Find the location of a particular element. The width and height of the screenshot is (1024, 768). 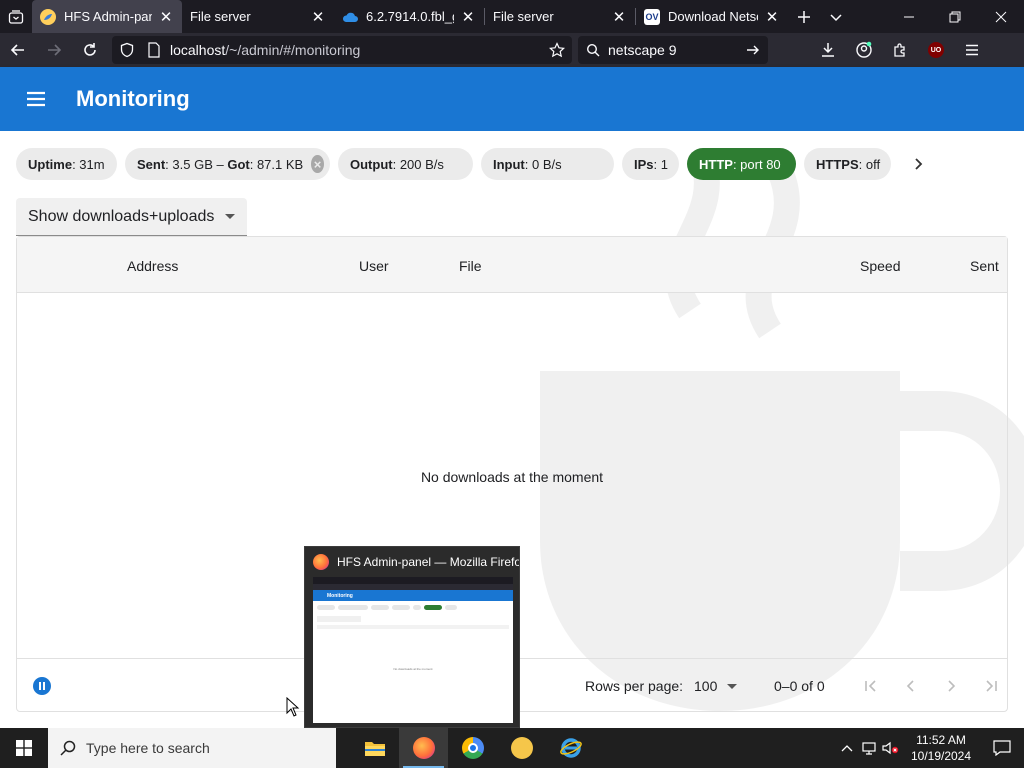

address-bar: localhost/~/admin/#/monitoring is located at coordinates (342, 50).